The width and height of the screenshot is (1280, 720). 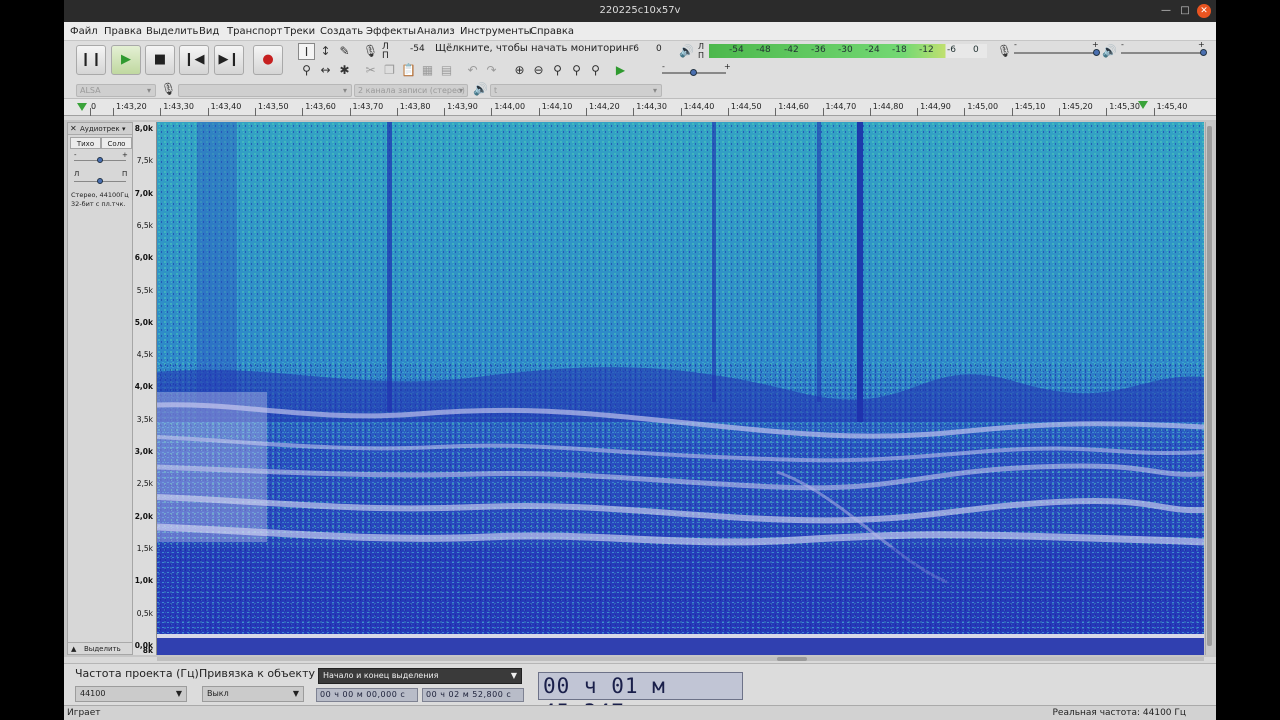 What do you see at coordinates (116, 143) in the screenshot?
I see `solo-button: Соло` at bounding box center [116, 143].